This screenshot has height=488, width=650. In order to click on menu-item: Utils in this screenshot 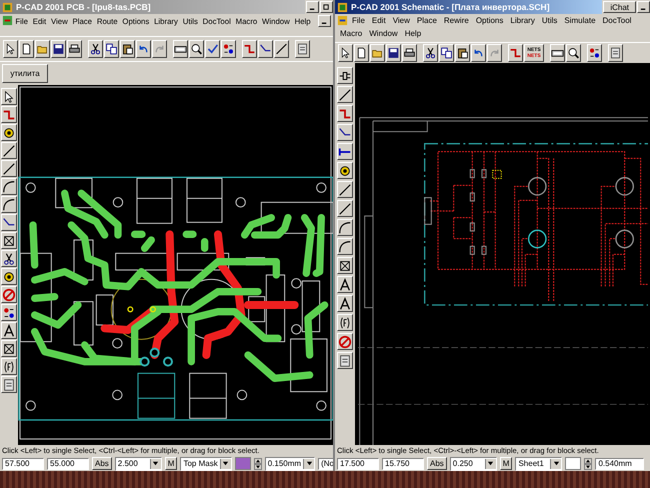, I will do `click(549, 20)`.